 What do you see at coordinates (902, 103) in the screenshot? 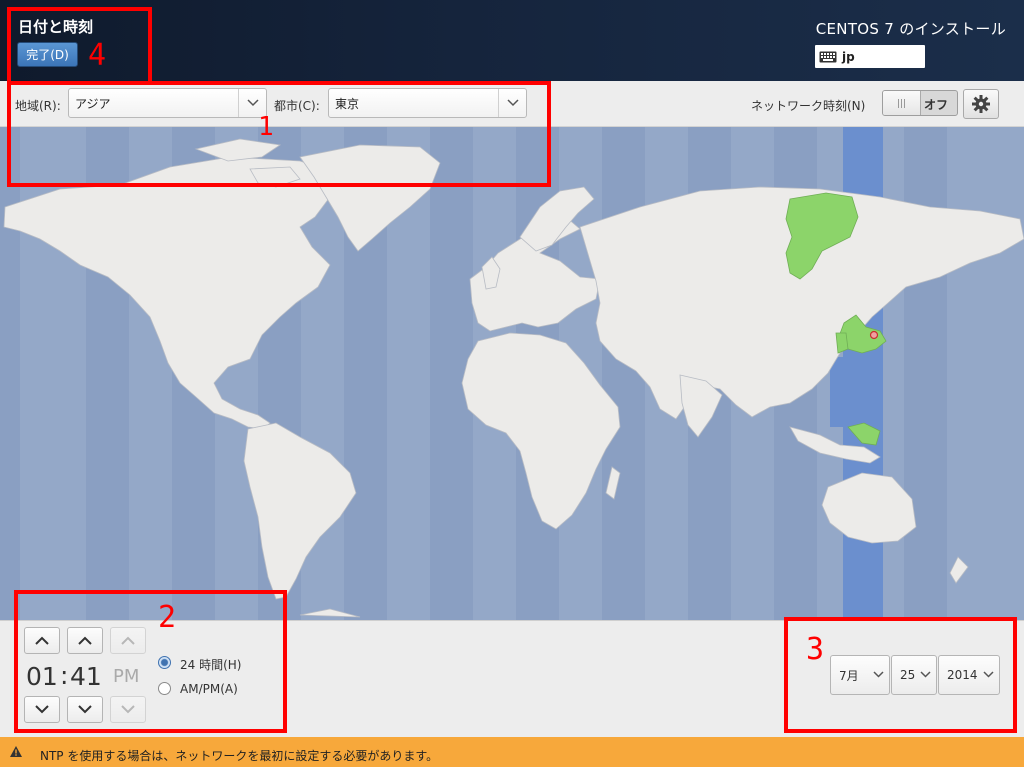
I see `toggle-knob` at bounding box center [902, 103].